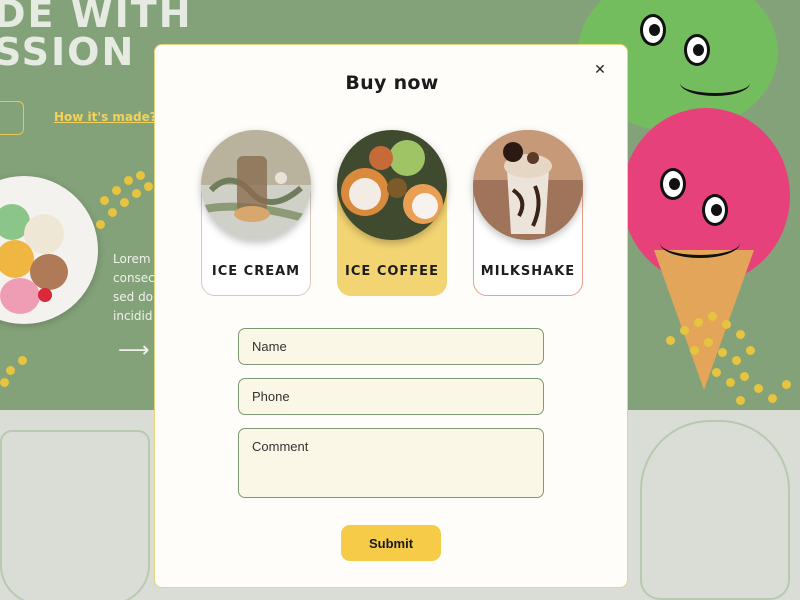  I want to click on arrow-right-icon: ⟶, so click(134, 350).